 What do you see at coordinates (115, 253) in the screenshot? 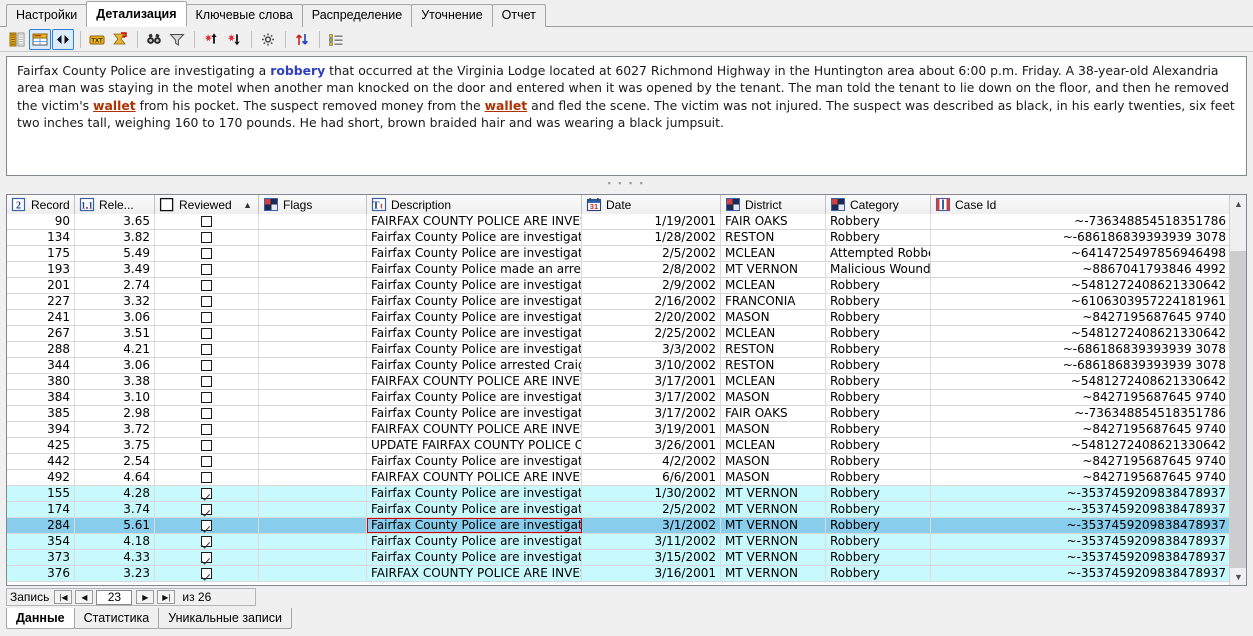
I see `cell-rele: 5.49` at bounding box center [115, 253].